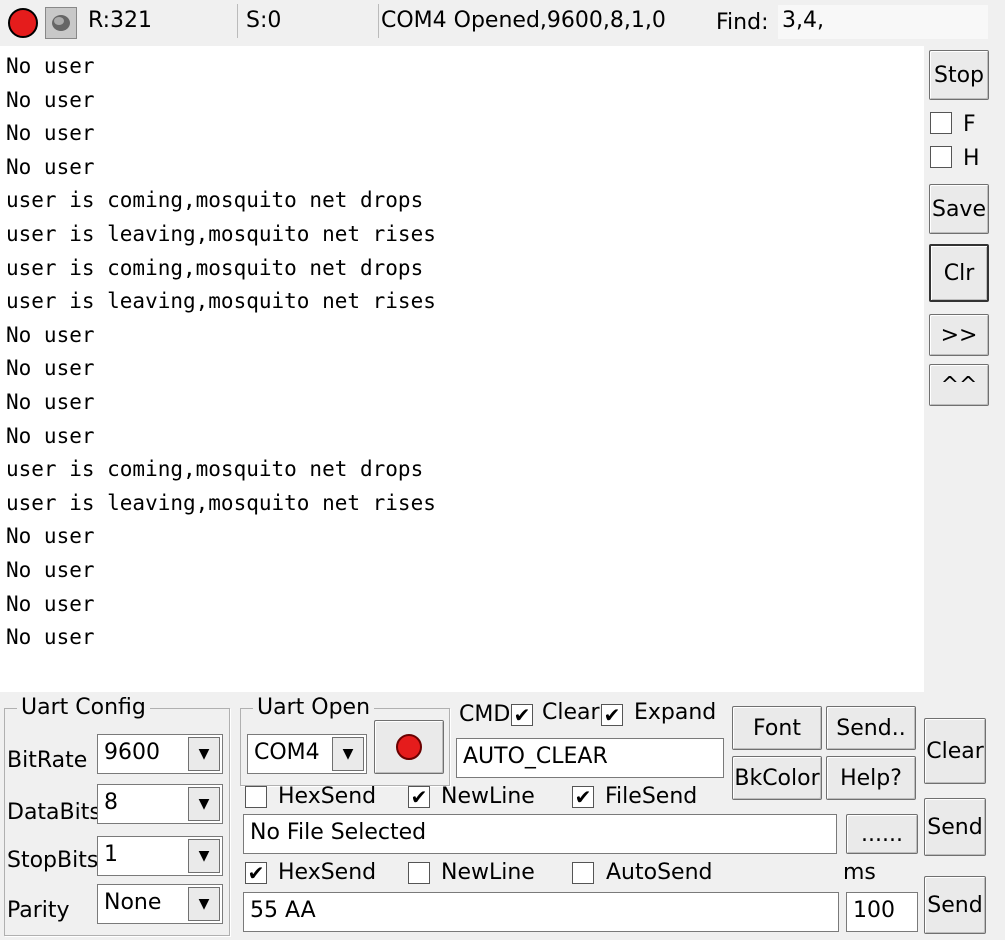  Describe the element at coordinates (675, 712) in the screenshot. I see `expand-label: Expand` at that location.